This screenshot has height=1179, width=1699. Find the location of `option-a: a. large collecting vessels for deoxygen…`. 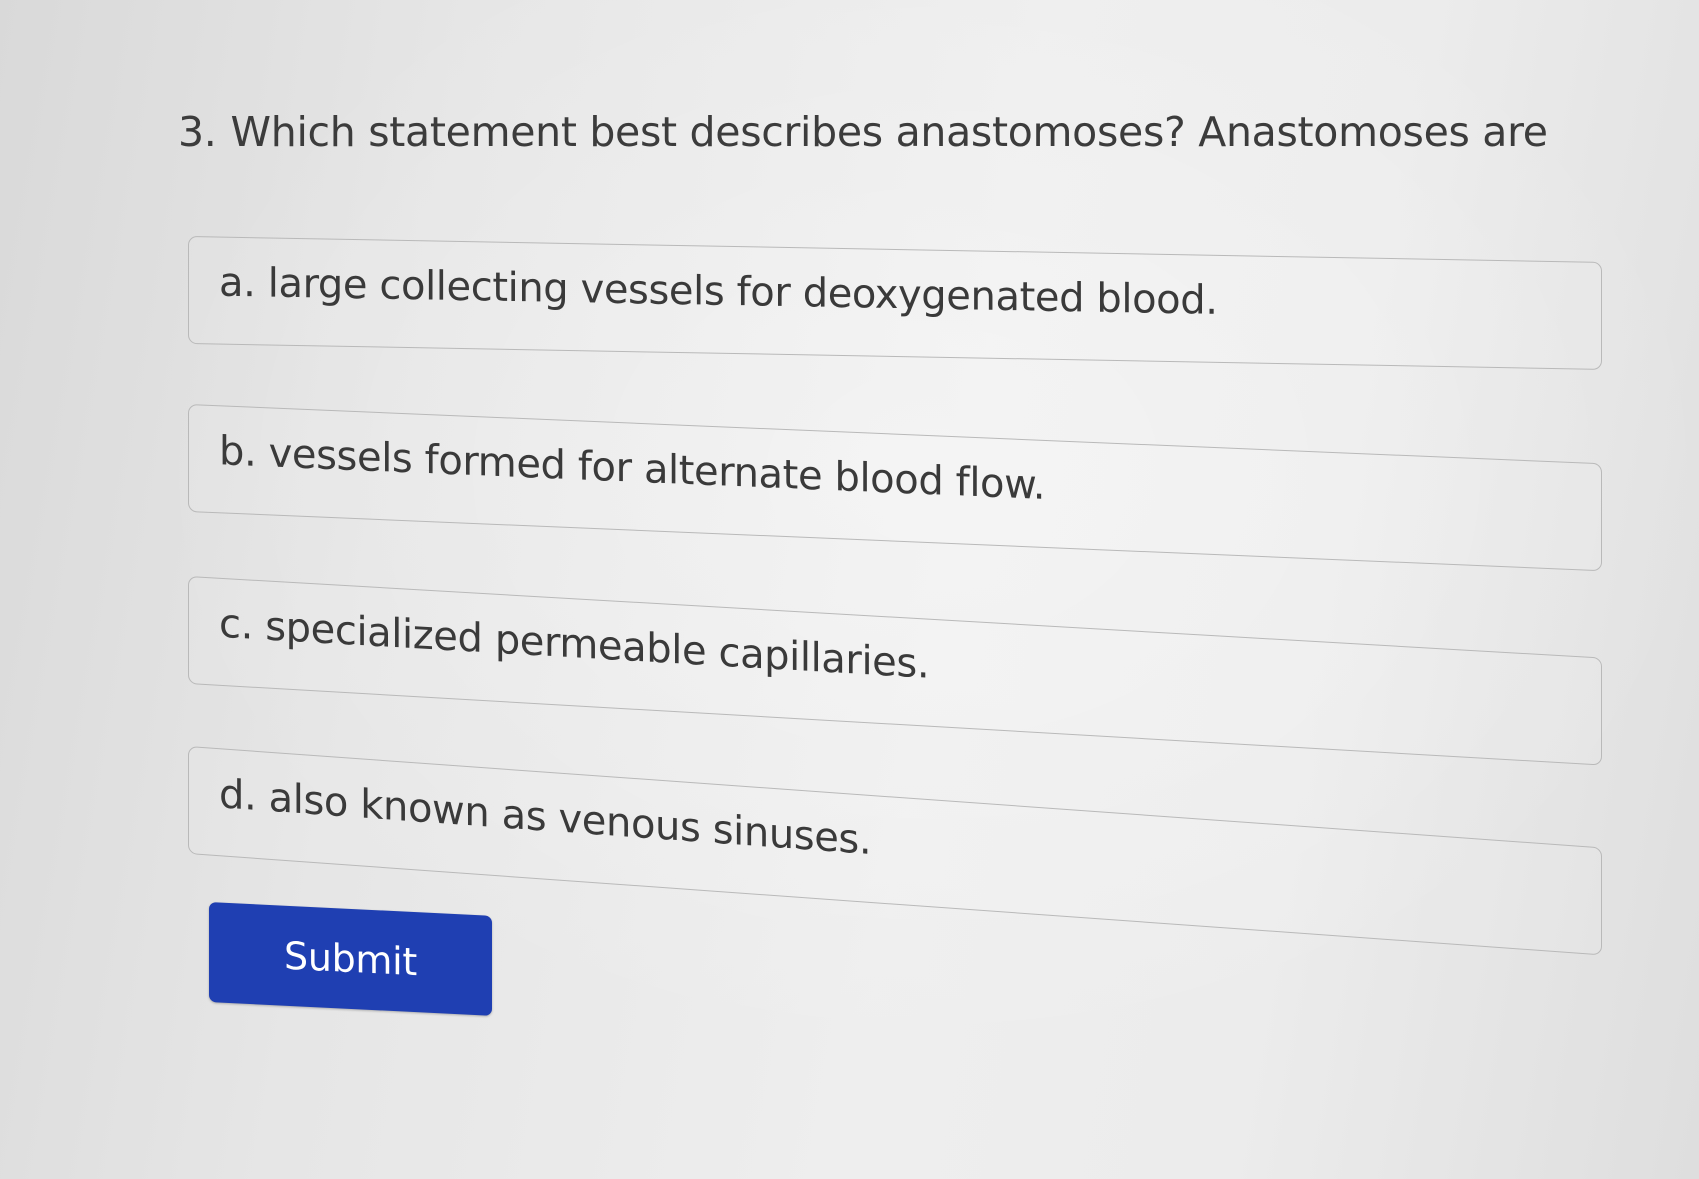

option-a: a. large collecting vessels for deoxygen… is located at coordinates (895, 303).